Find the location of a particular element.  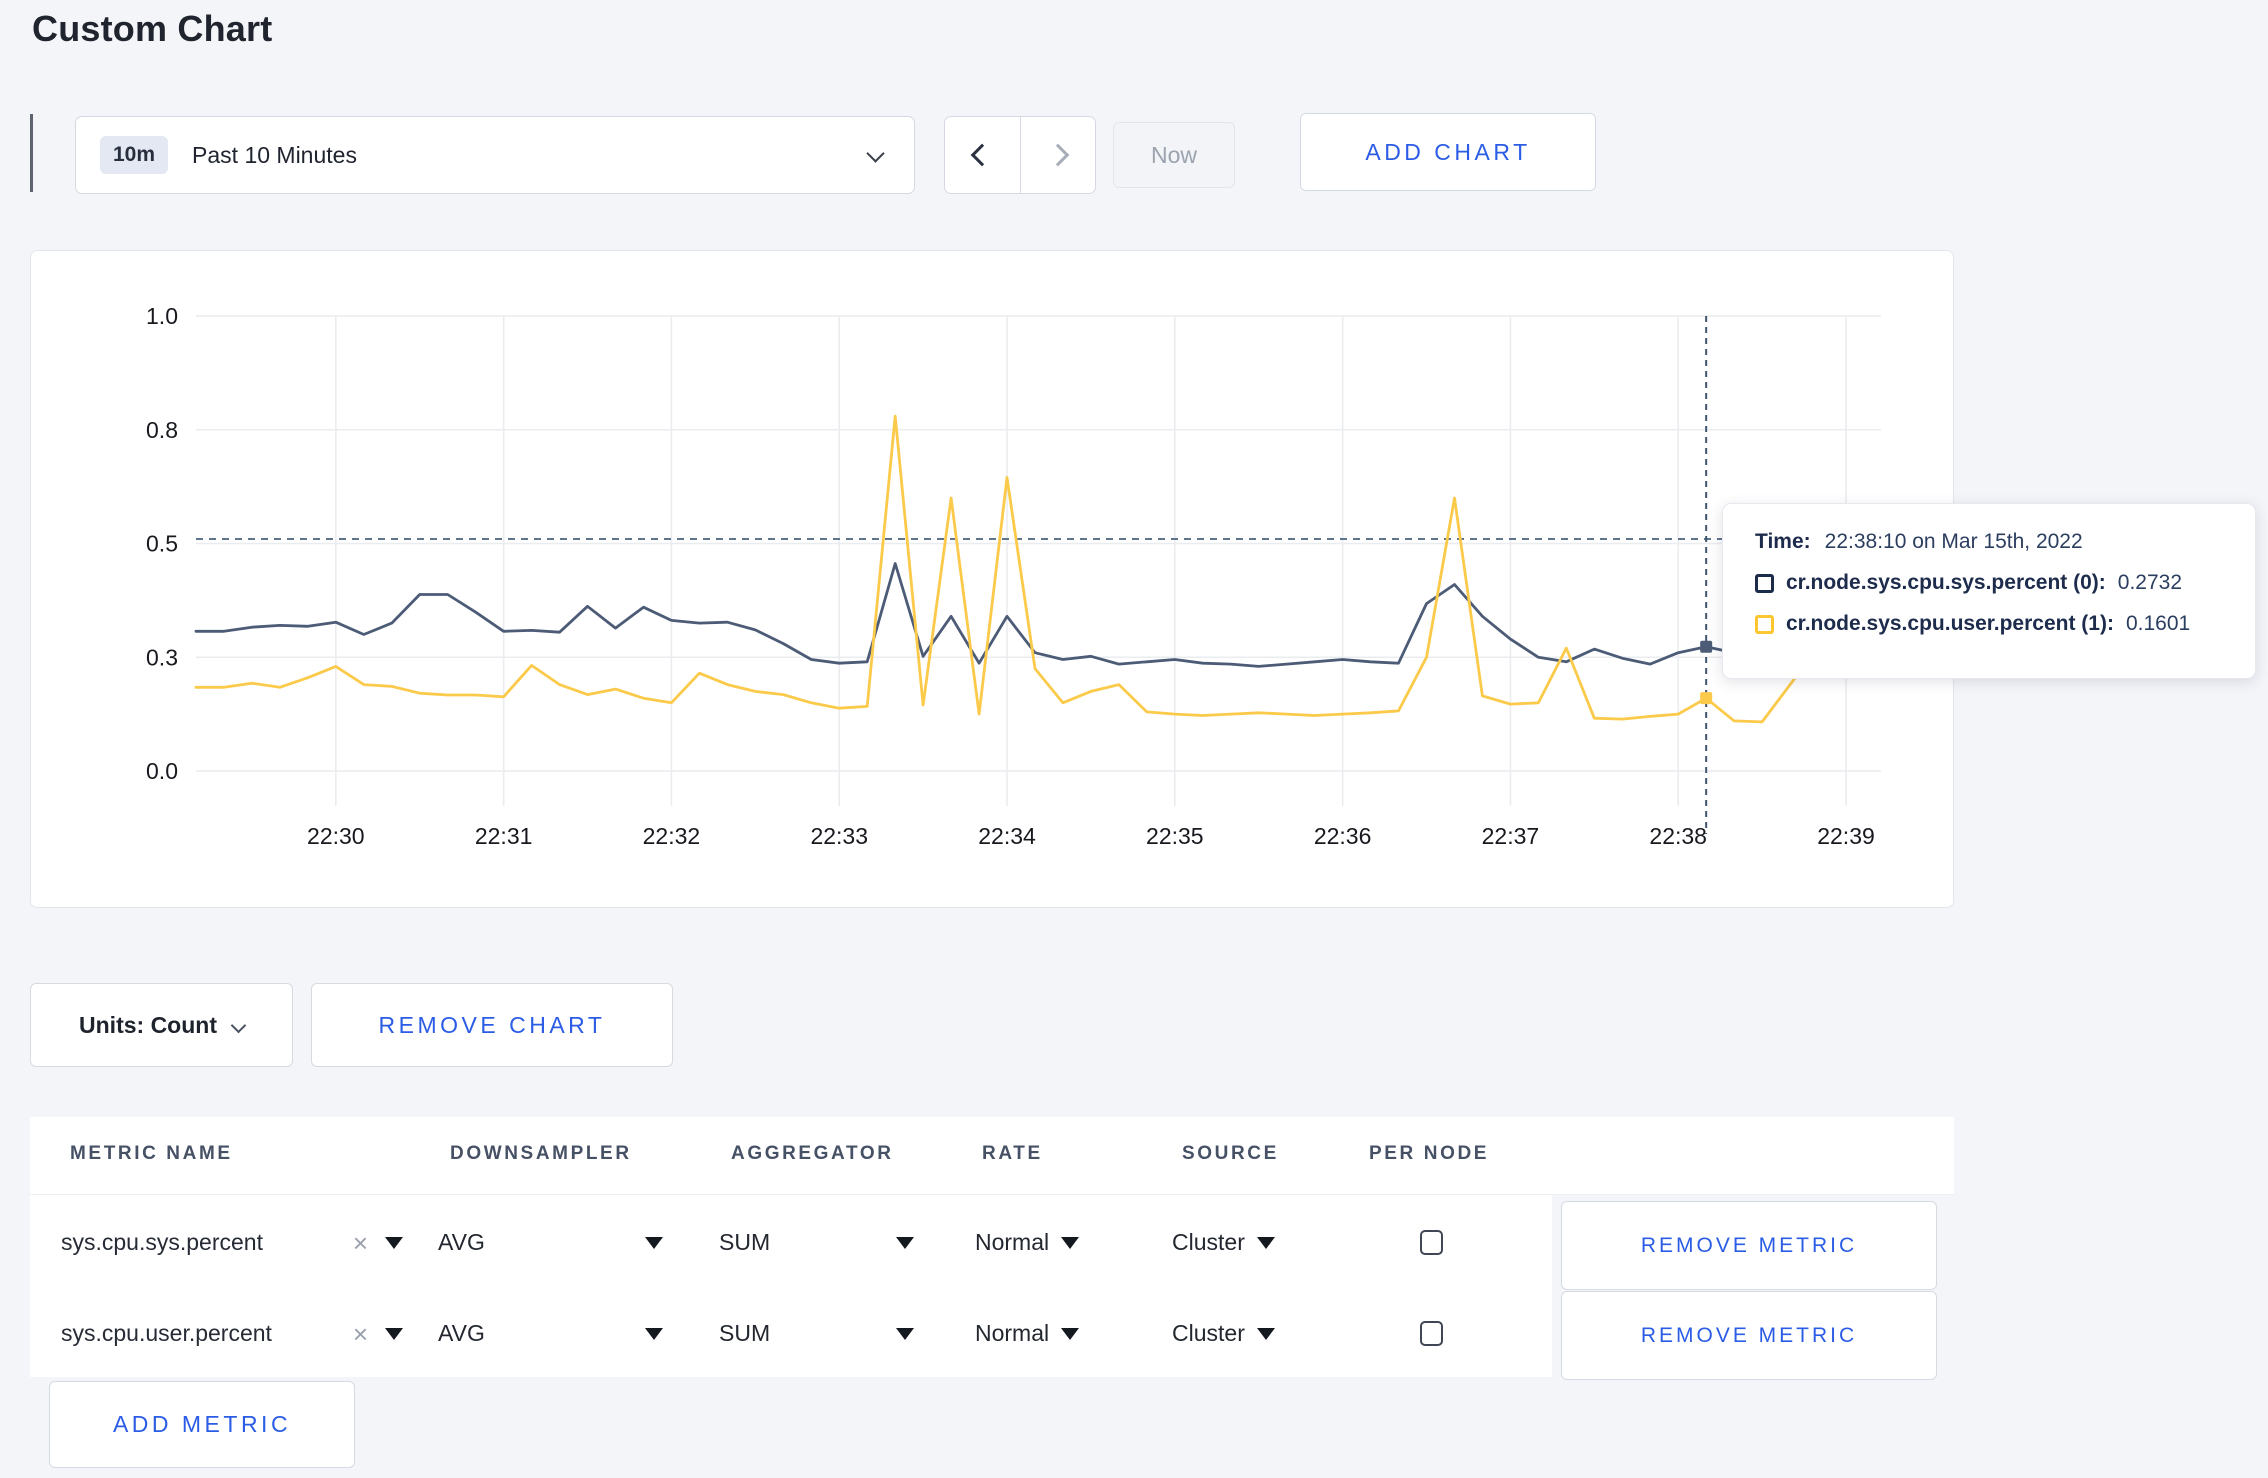

metric-name-select: sys.cpu.user.percent × is located at coordinates (232, 1333).